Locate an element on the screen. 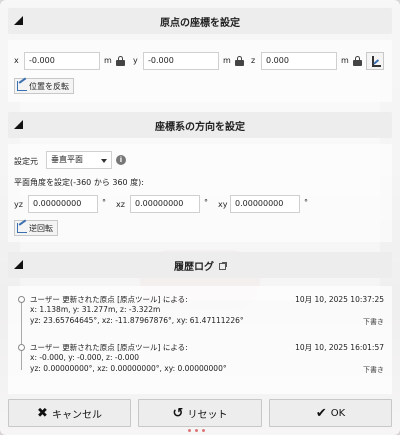 This screenshot has width=400, height=435. source-value: 垂直平面 is located at coordinates (67, 159).